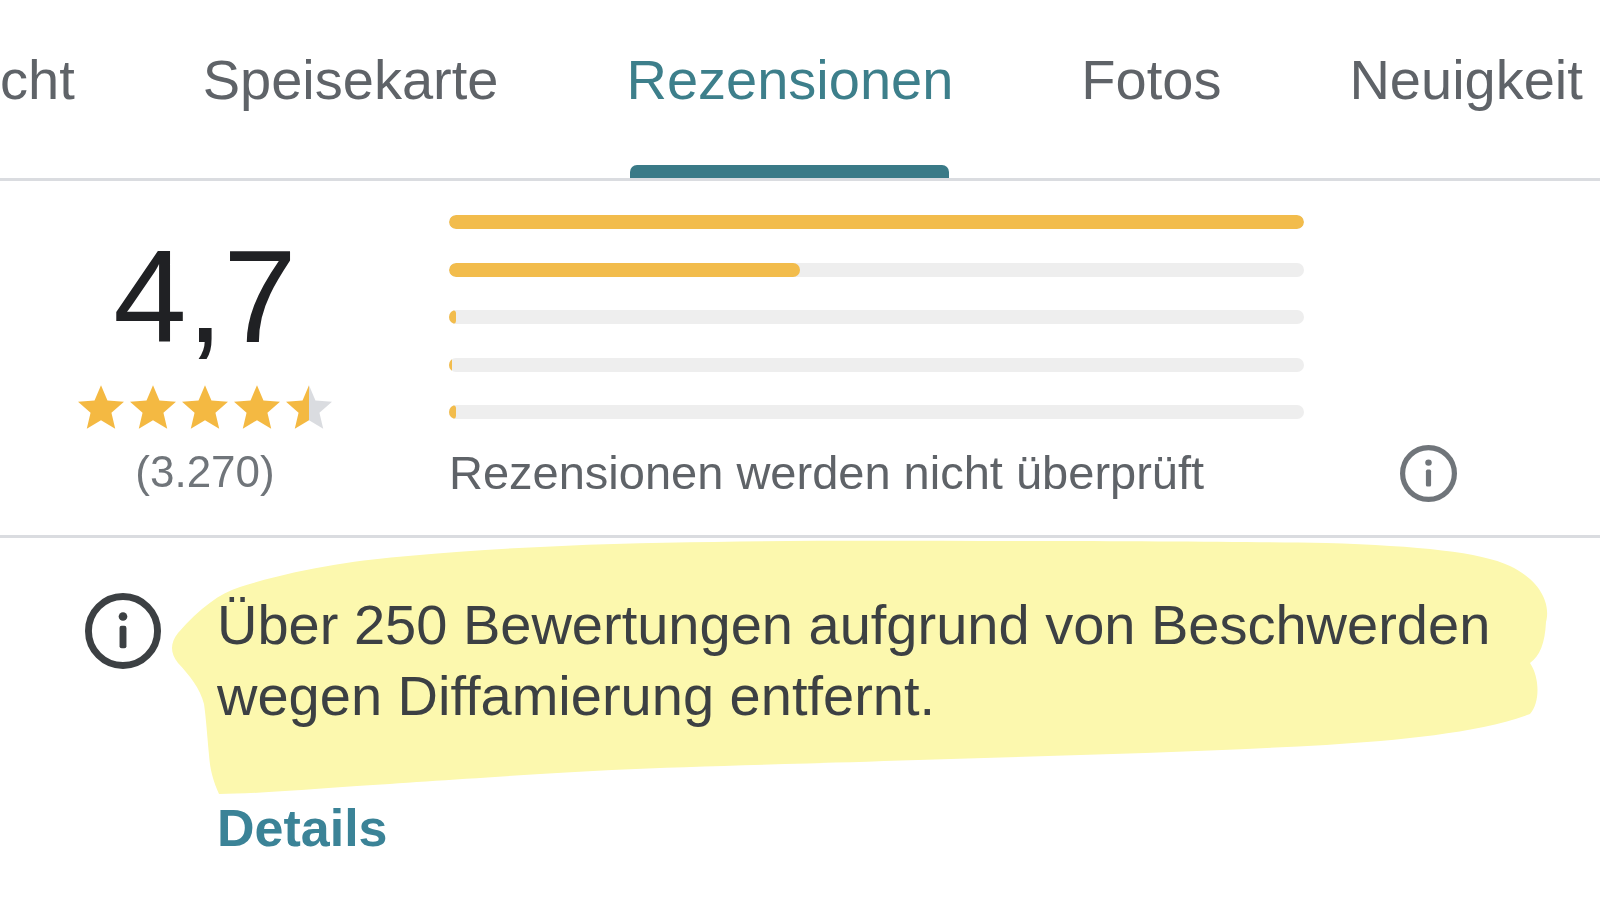 This screenshot has height=900, width=1600. What do you see at coordinates (1466, 89) in the screenshot?
I see `tab: Neuigkeit` at bounding box center [1466, 89].